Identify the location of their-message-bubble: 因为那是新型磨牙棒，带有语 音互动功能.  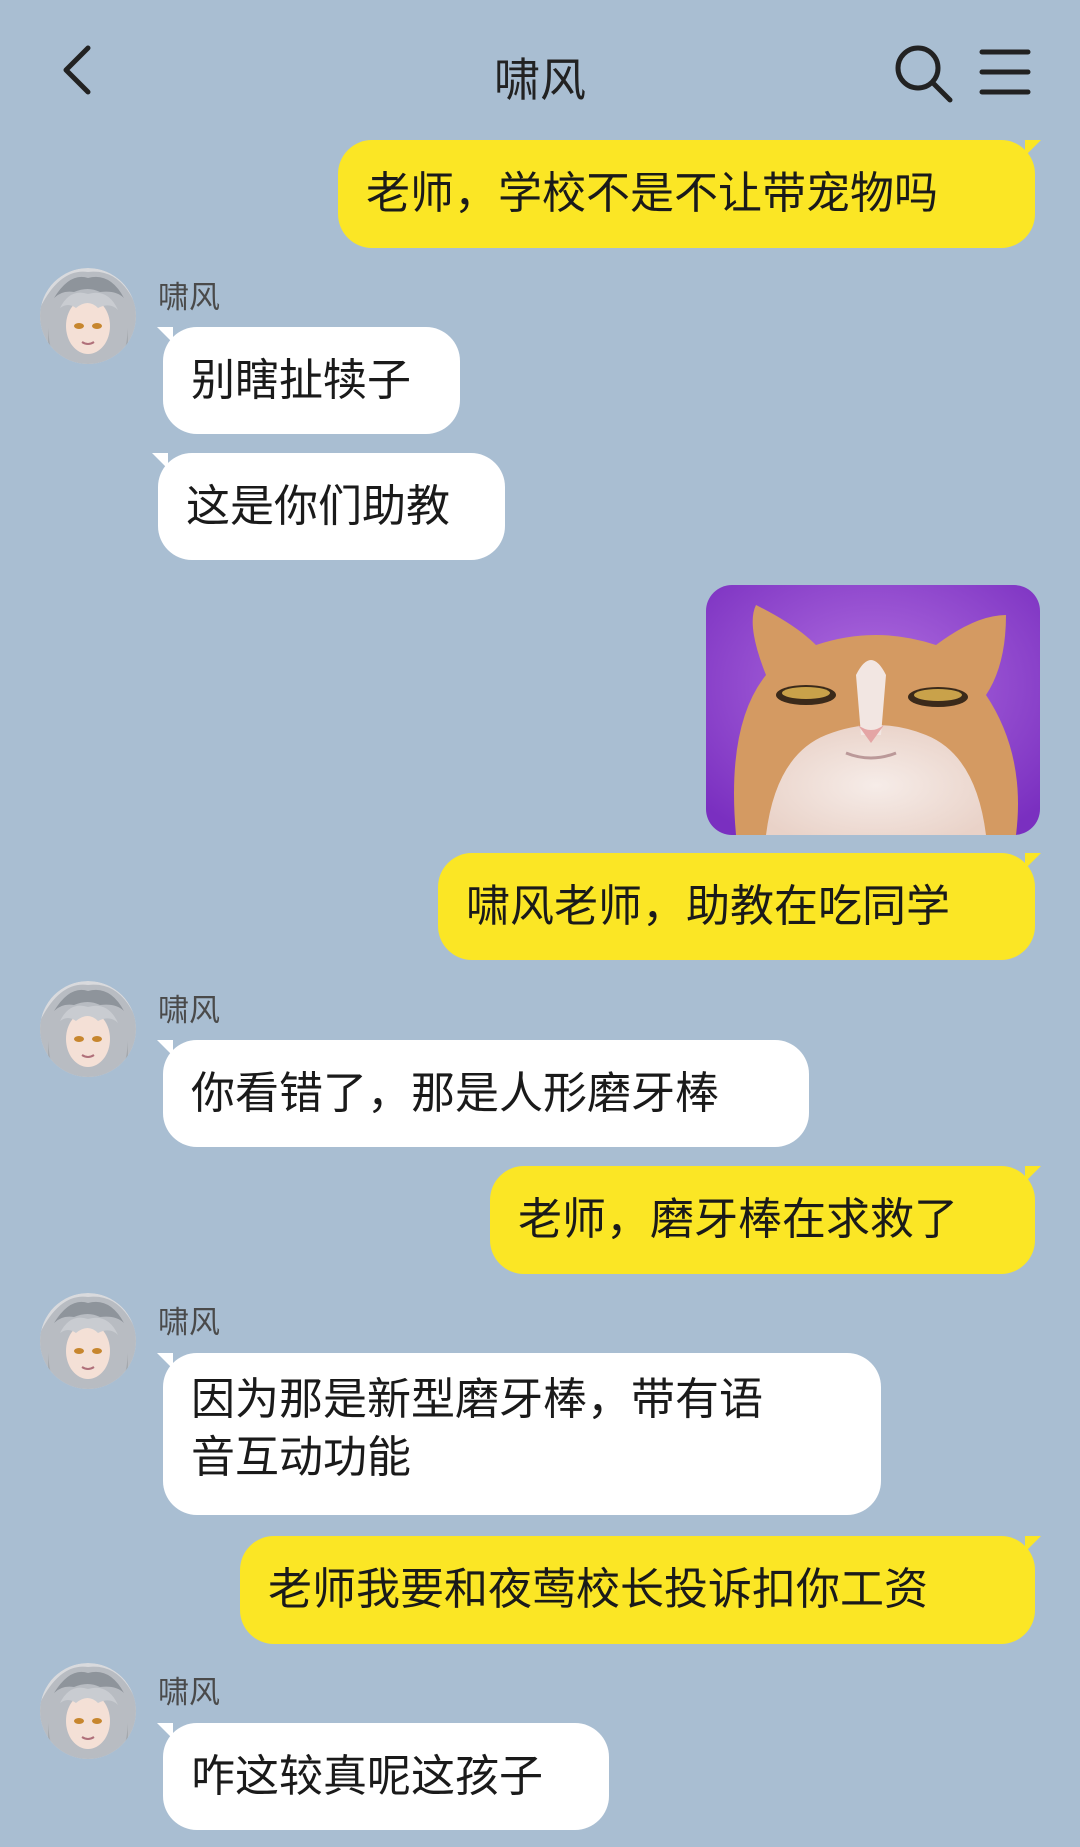
(519, 1434).